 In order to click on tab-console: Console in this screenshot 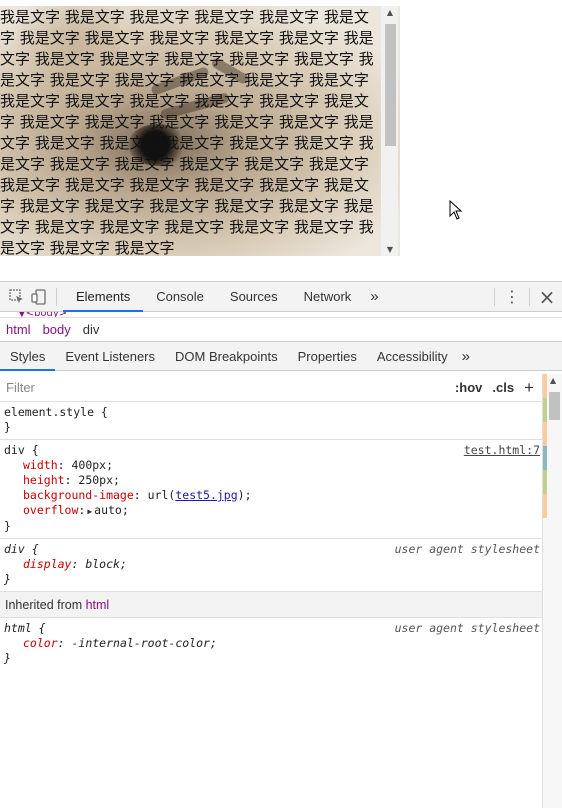, I will do `click(180, 297)`.